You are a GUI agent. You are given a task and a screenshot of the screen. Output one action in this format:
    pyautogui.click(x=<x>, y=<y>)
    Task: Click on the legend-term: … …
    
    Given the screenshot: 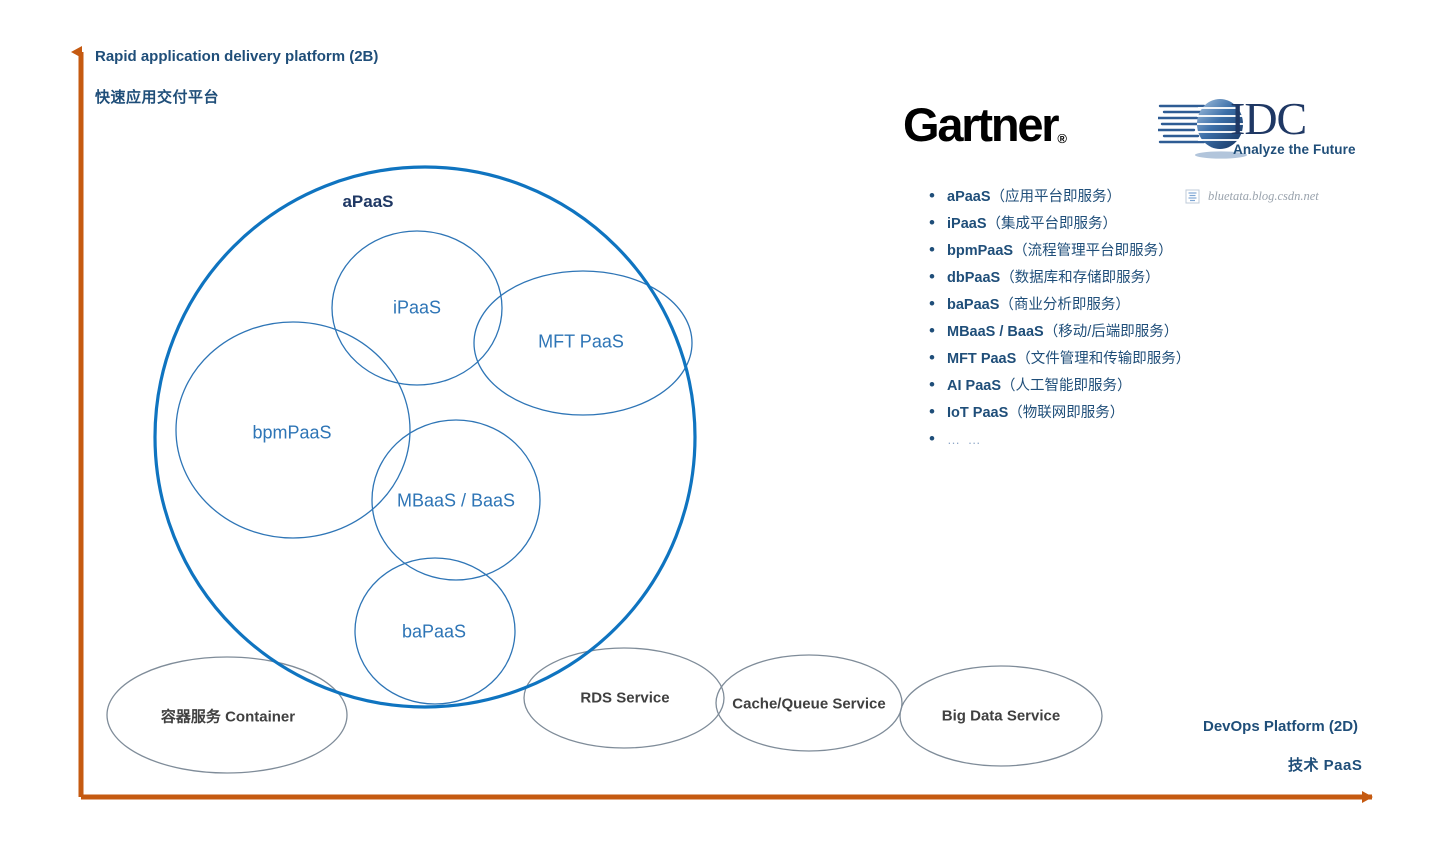 What is the action you would take?
    pyautogui.click(x=965, y=439)
    